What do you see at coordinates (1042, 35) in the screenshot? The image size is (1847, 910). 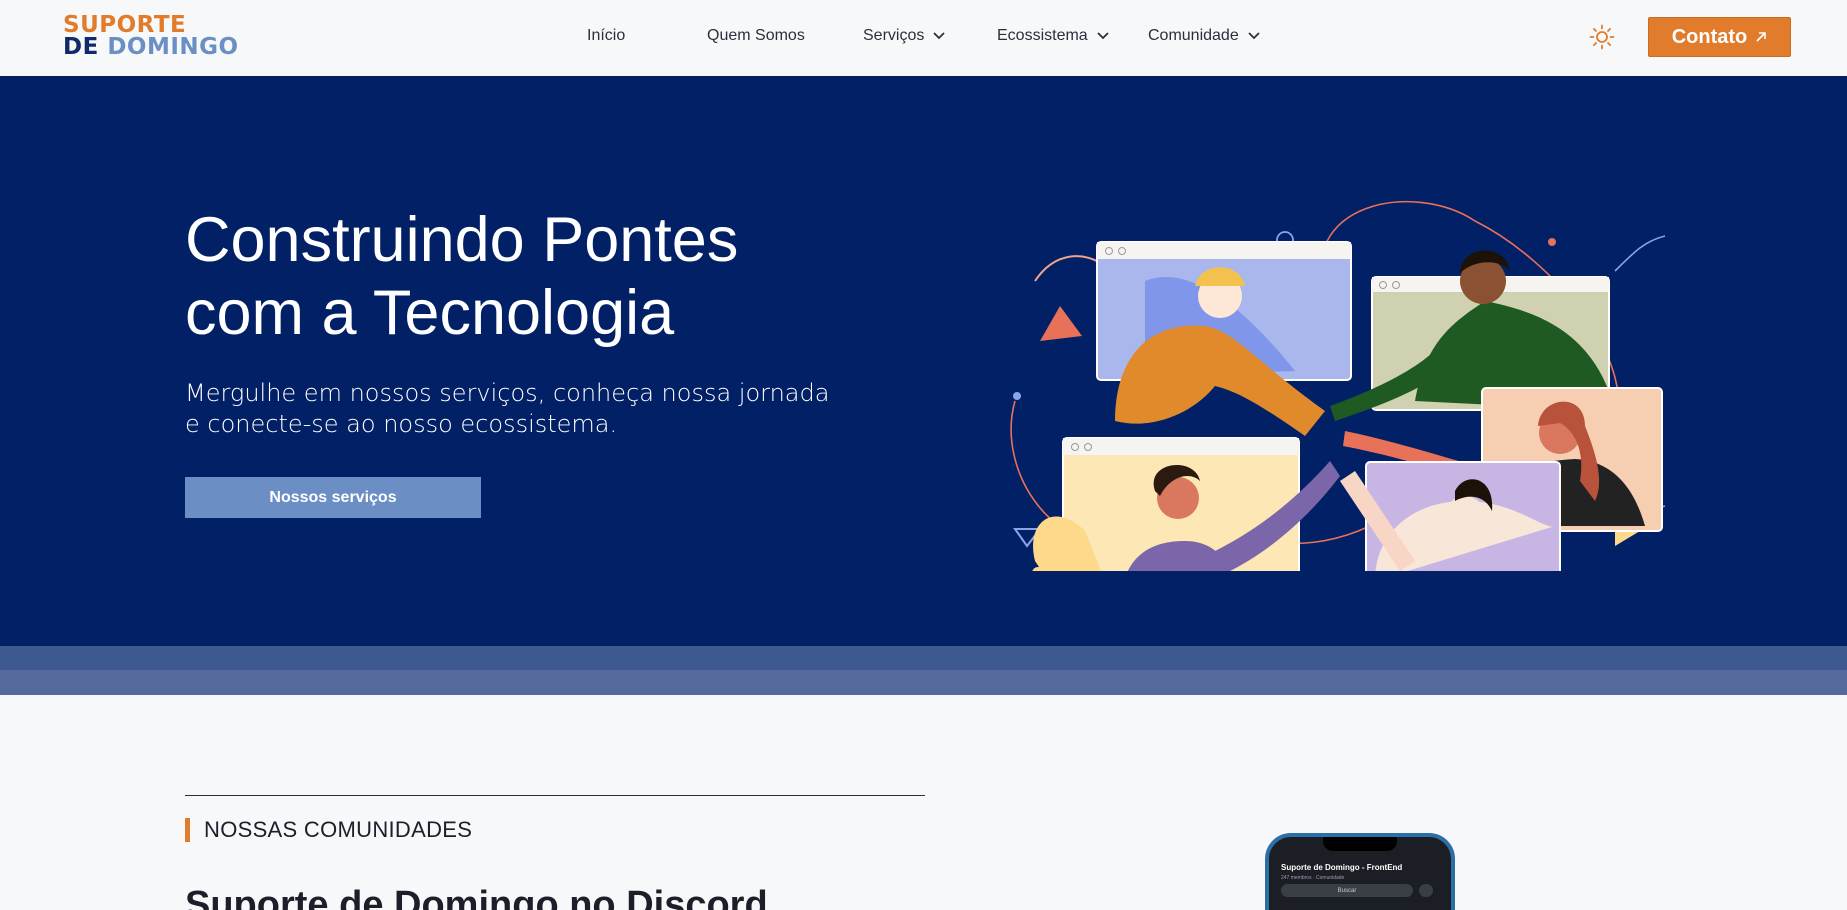 I see `nav-ecossistema-label: Ecossistema` at bounding box center [1042, 35].